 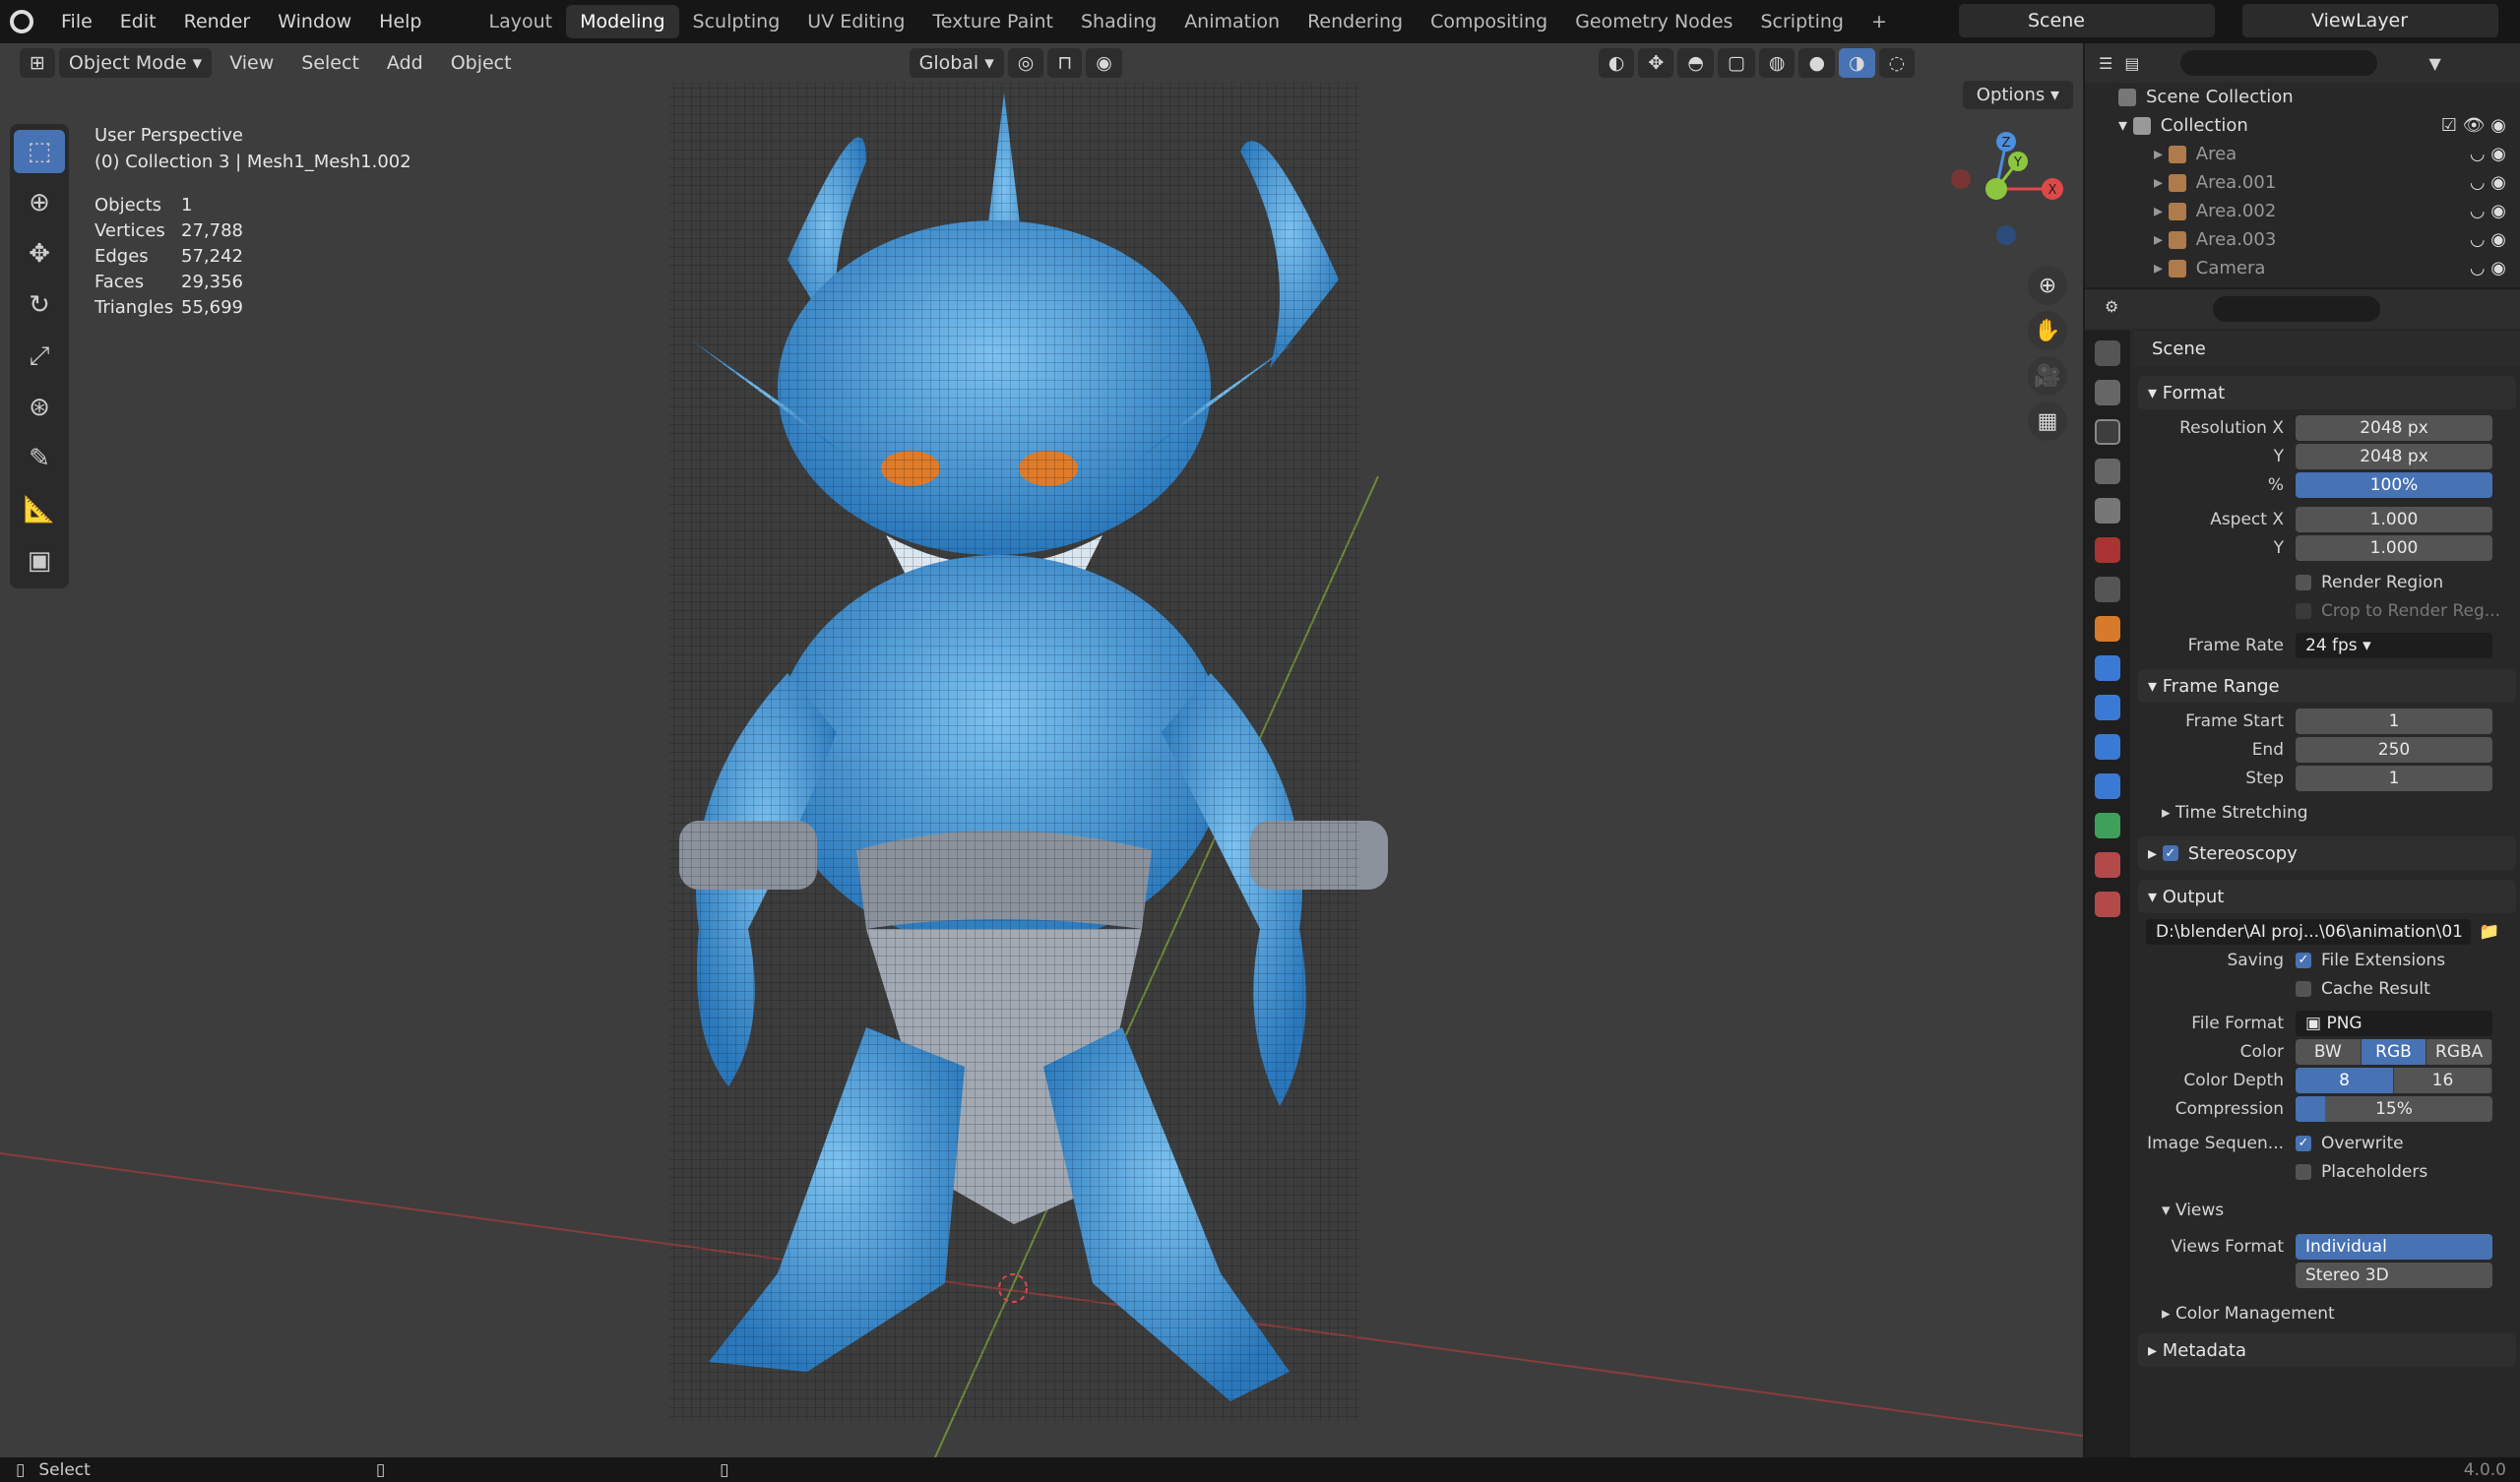 What do you see at coordinates (2107, 392) in the screenshot?
I see `render-tab-icon` at bounding box center [2107, 392].